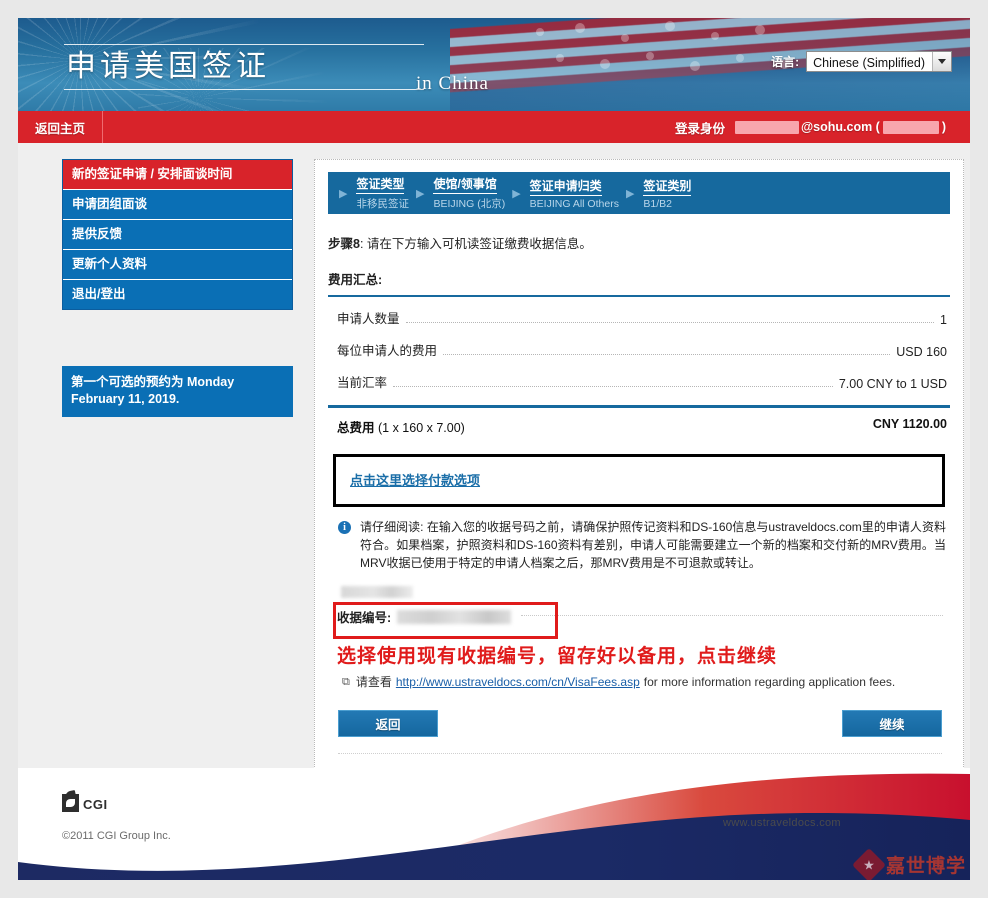  I want to click on fee-total-value: CNY 1120.00, so click(909, 424).